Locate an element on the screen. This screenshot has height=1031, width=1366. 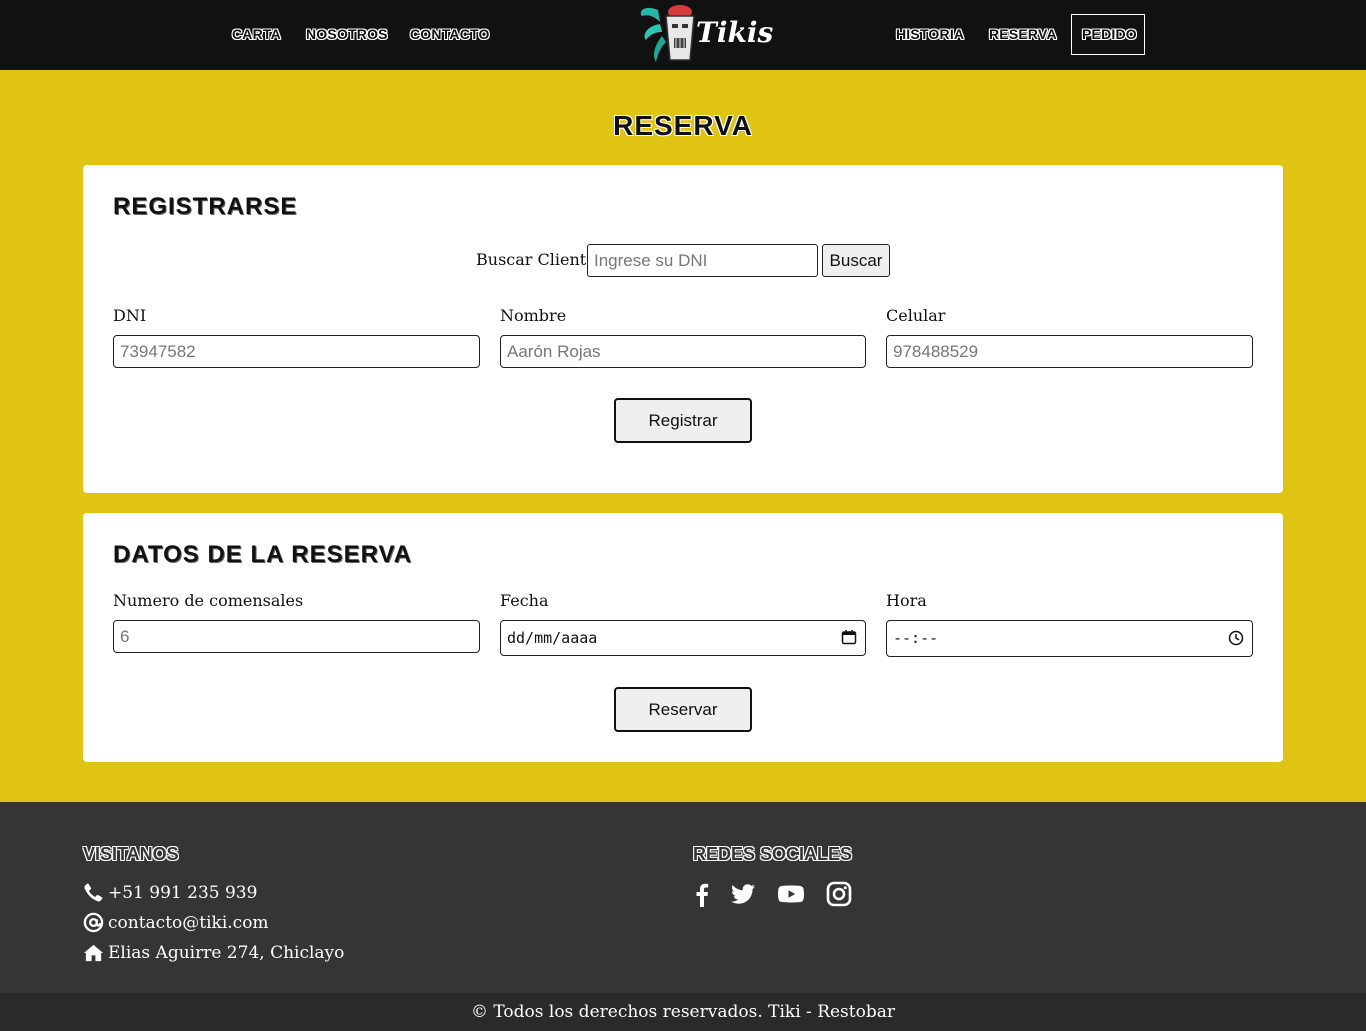
nav-pedido-label: PEDIDO is located at coordinates (1109, 34).